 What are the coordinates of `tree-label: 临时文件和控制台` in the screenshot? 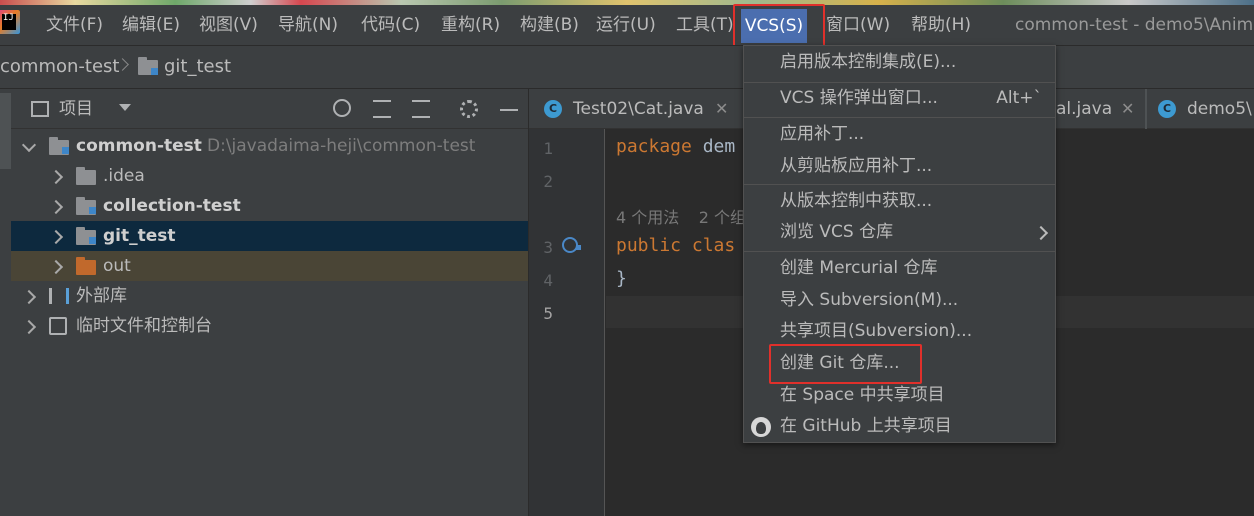 It's located at (144, 326).